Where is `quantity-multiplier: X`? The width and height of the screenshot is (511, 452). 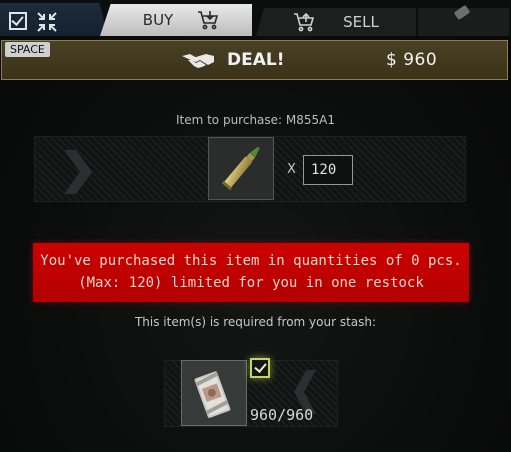
quantity-multiplier: X is located at coordinates (291, 169).